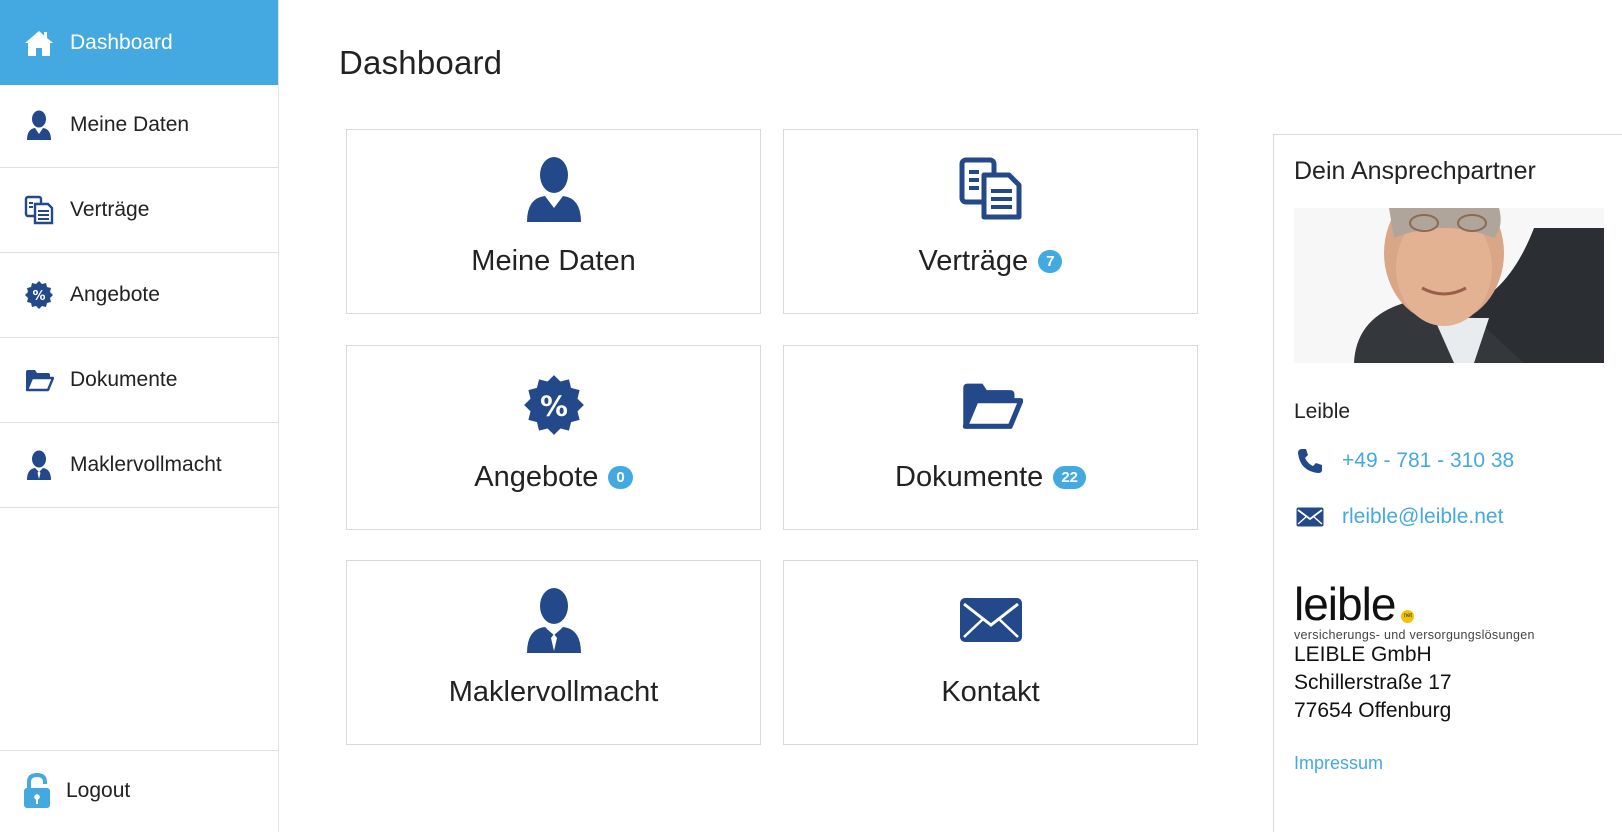 The image size is (1622, 832). I want to click on tile-meine-daten: Meine Daten, so click(553, 221).